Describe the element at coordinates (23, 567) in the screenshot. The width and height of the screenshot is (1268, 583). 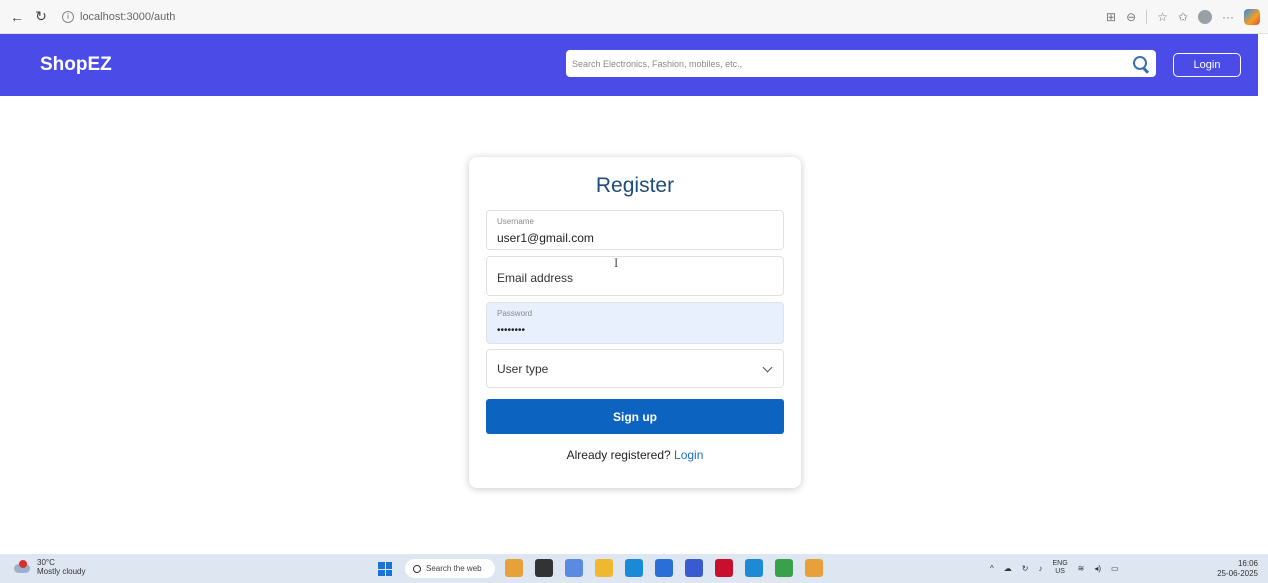
I see `cloud-icon` at that location.